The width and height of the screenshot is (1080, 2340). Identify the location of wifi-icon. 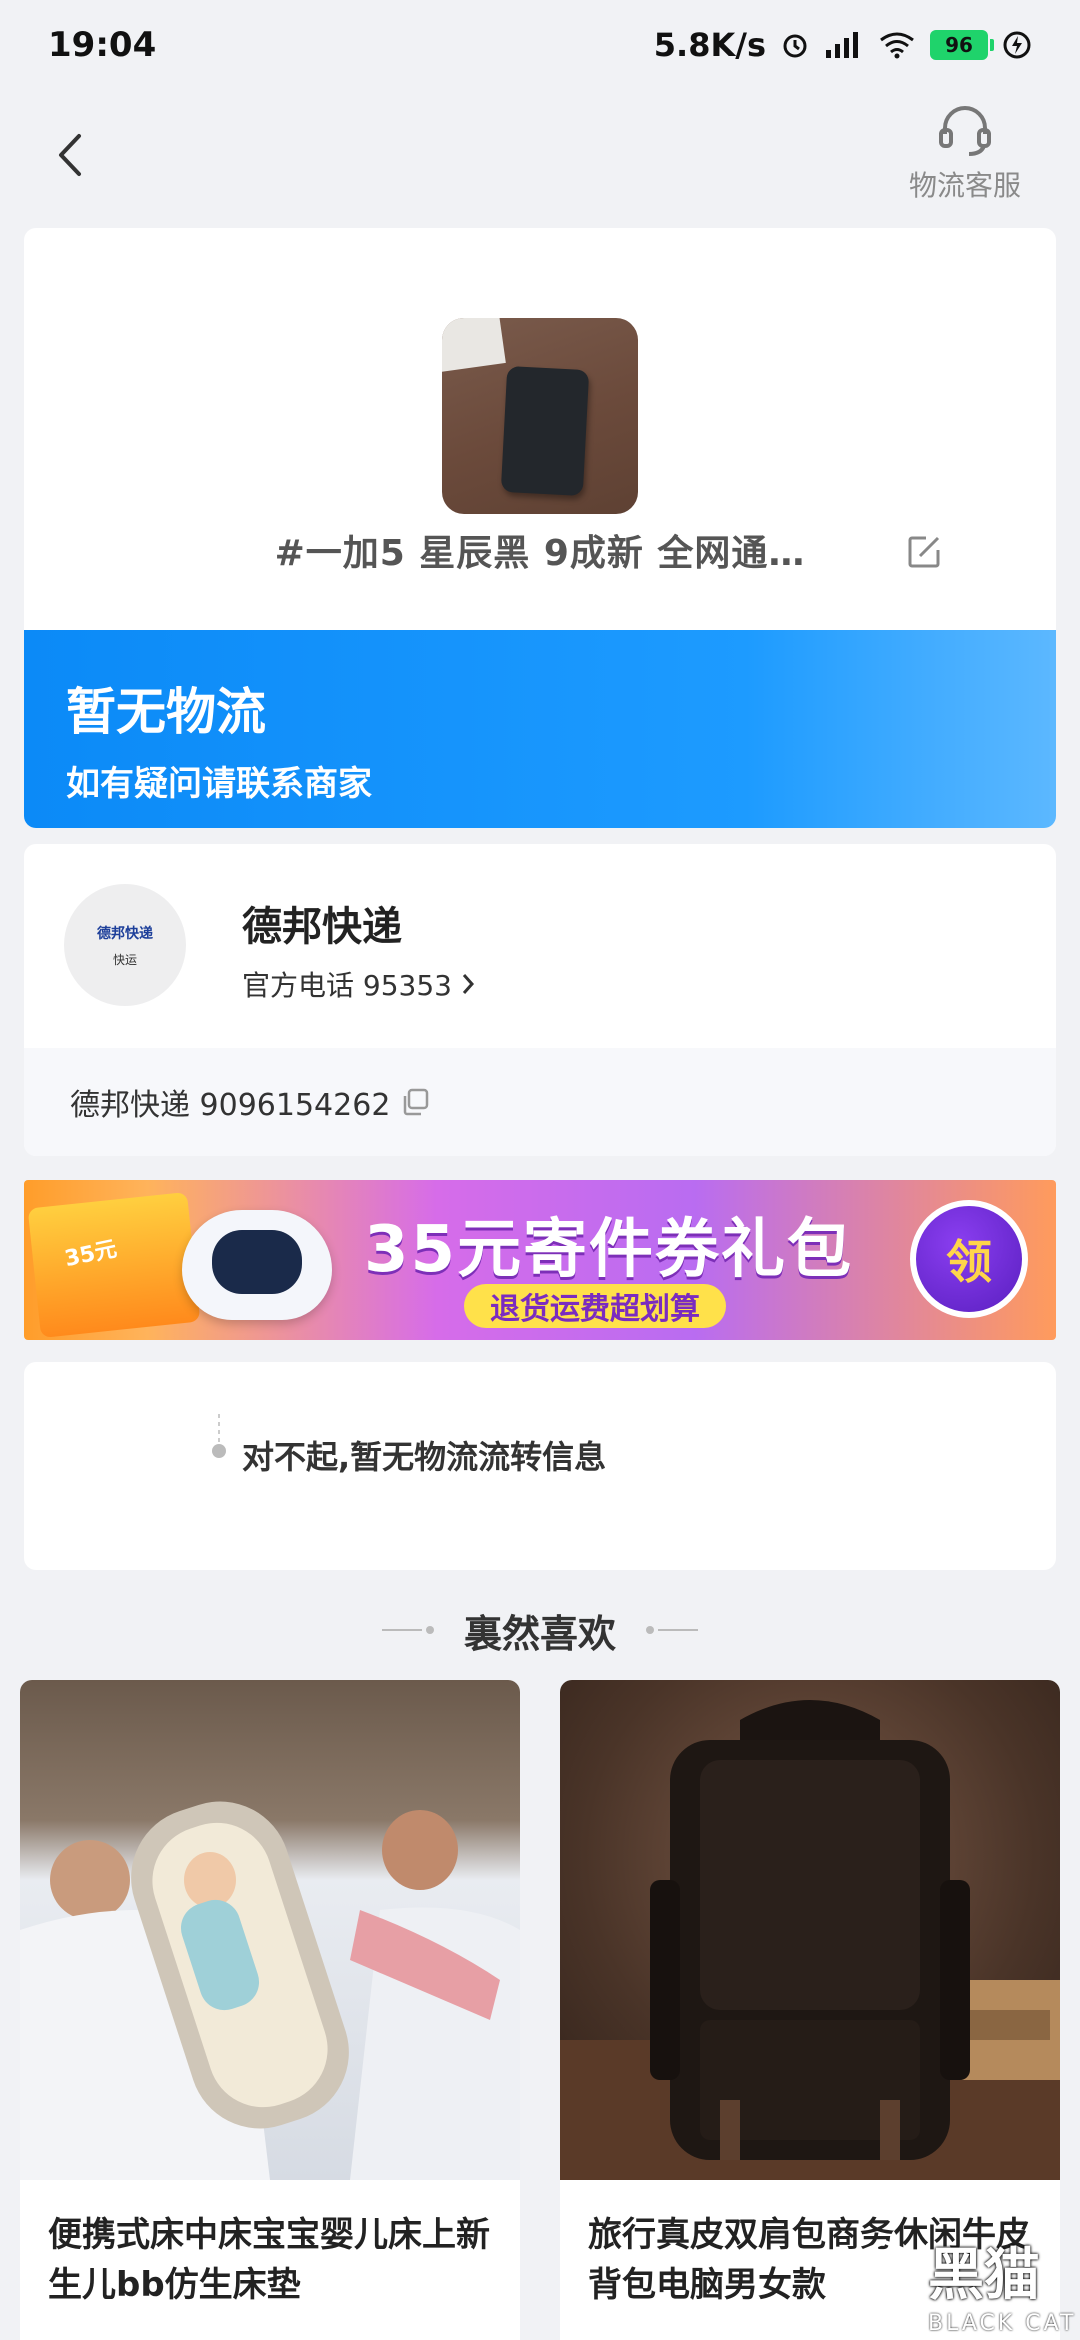
(897, 45).